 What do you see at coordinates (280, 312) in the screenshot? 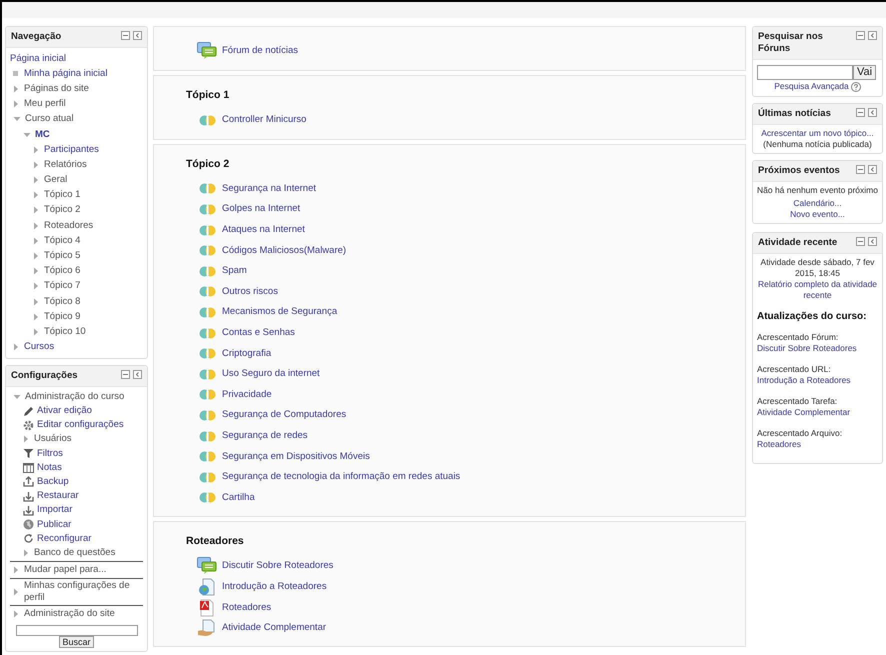
I see `activity-link: Mecanismos de Segurança` at bounding box center [280, 312].